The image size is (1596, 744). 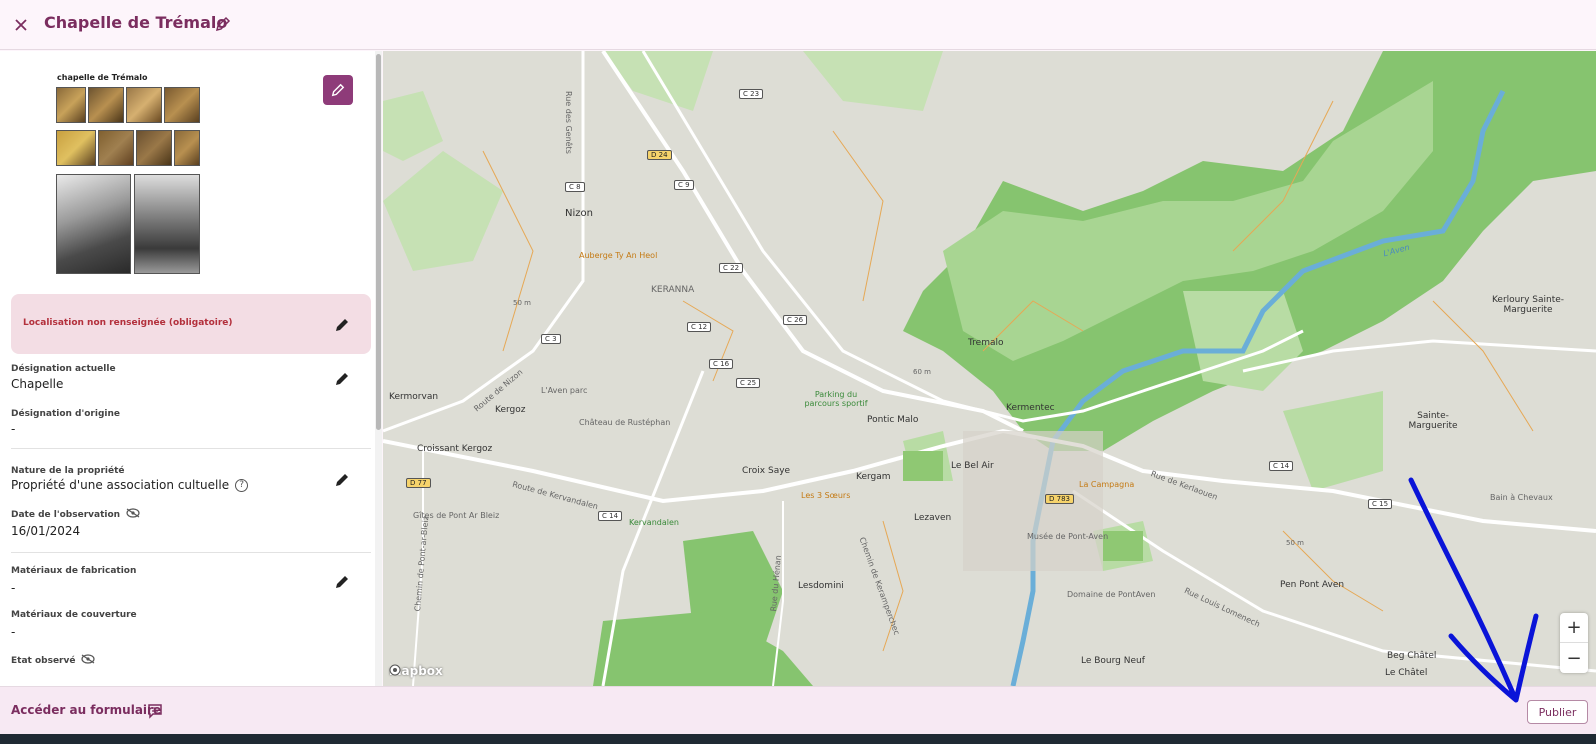 What do you see at coordinates (798, 25) in the screenshot?
I see `top-bar: Chapelle de Trémalo` at bounding box center [798, 25].